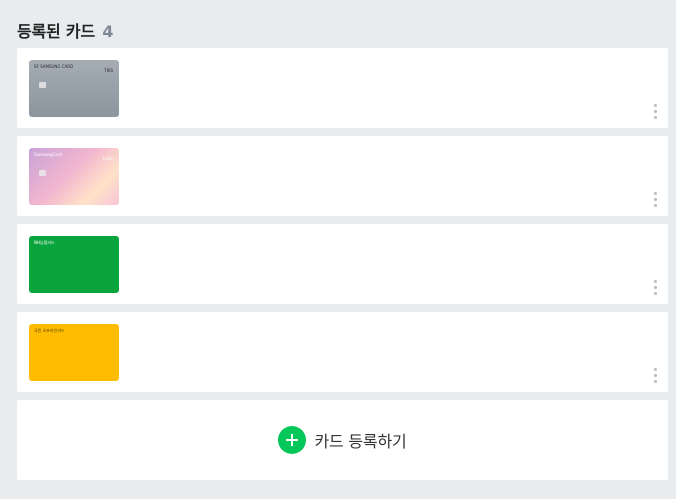  Describe the element at coordinates (49, 330) in the screenshot. I see `card-text: 국민 오프라인카드` at that location.